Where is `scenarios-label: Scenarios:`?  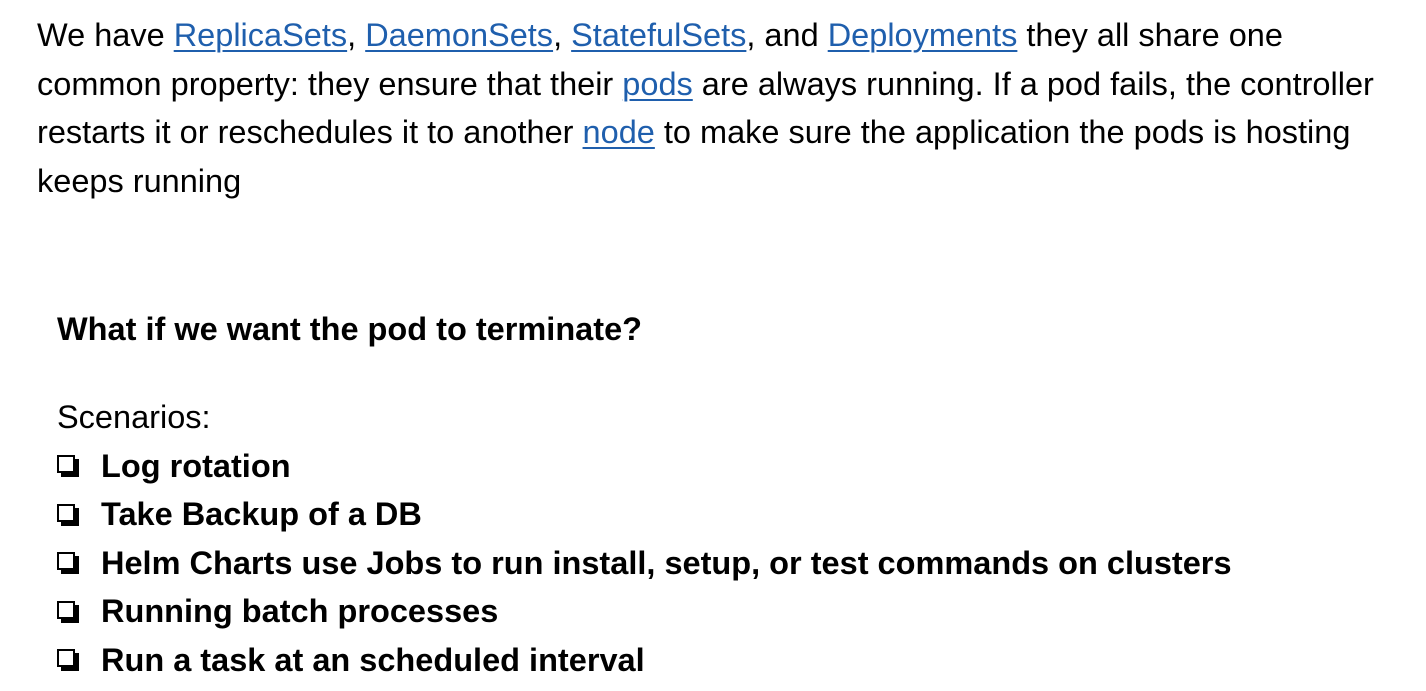
scenarios-label: Scenarios: is located at coordinates (134, 417).